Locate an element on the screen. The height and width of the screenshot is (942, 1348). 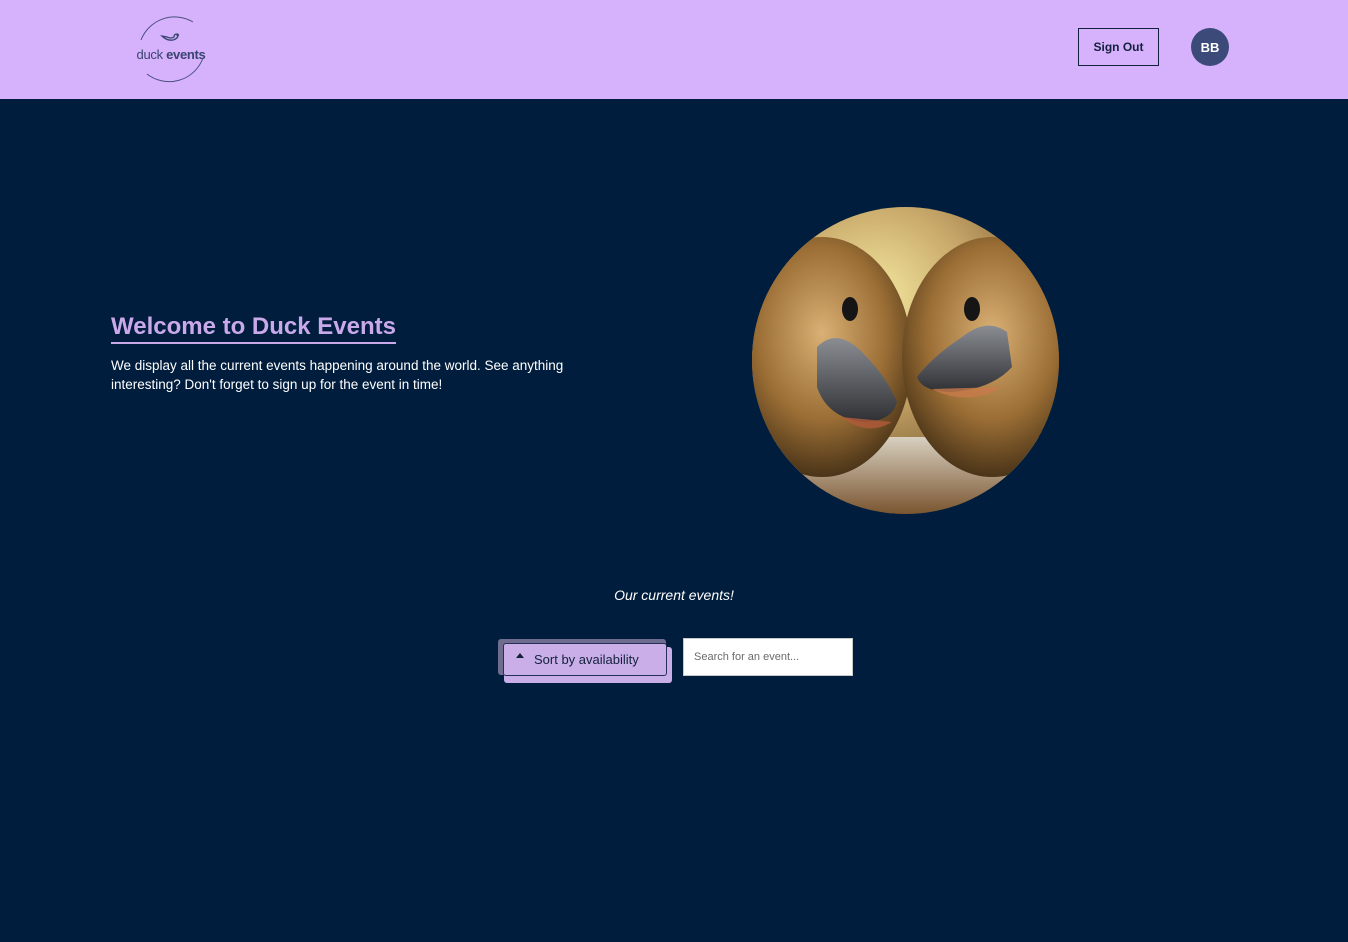
sign-out-button: Sign Out is located at coordinates (1118, 47).